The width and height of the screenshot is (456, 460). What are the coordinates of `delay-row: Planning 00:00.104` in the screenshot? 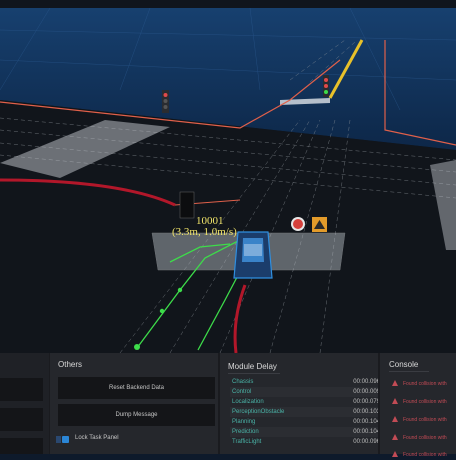 It's located at (306, 422).